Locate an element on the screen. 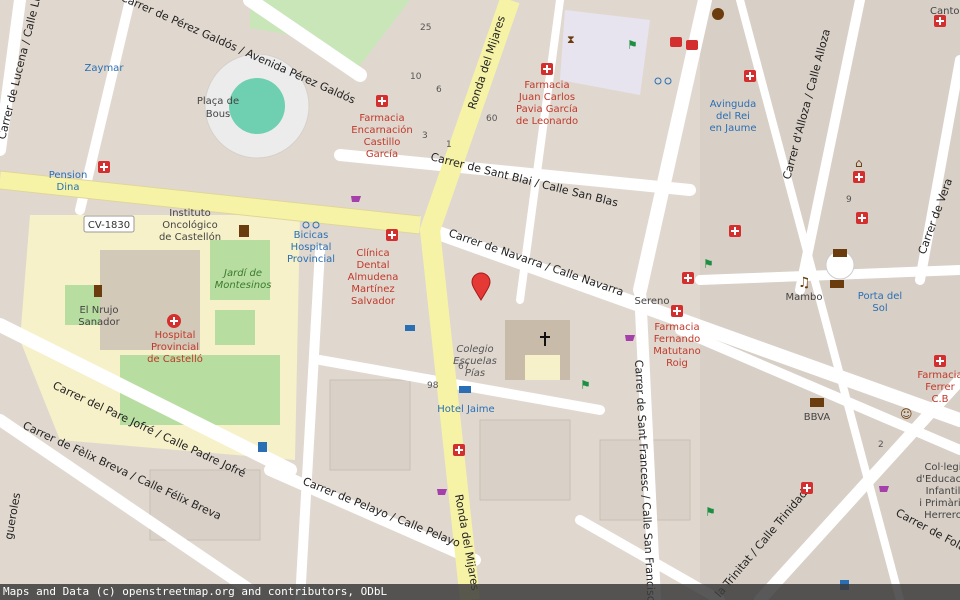 The image size is (960, 600). bank-icon is located at coordinates (817, 402).